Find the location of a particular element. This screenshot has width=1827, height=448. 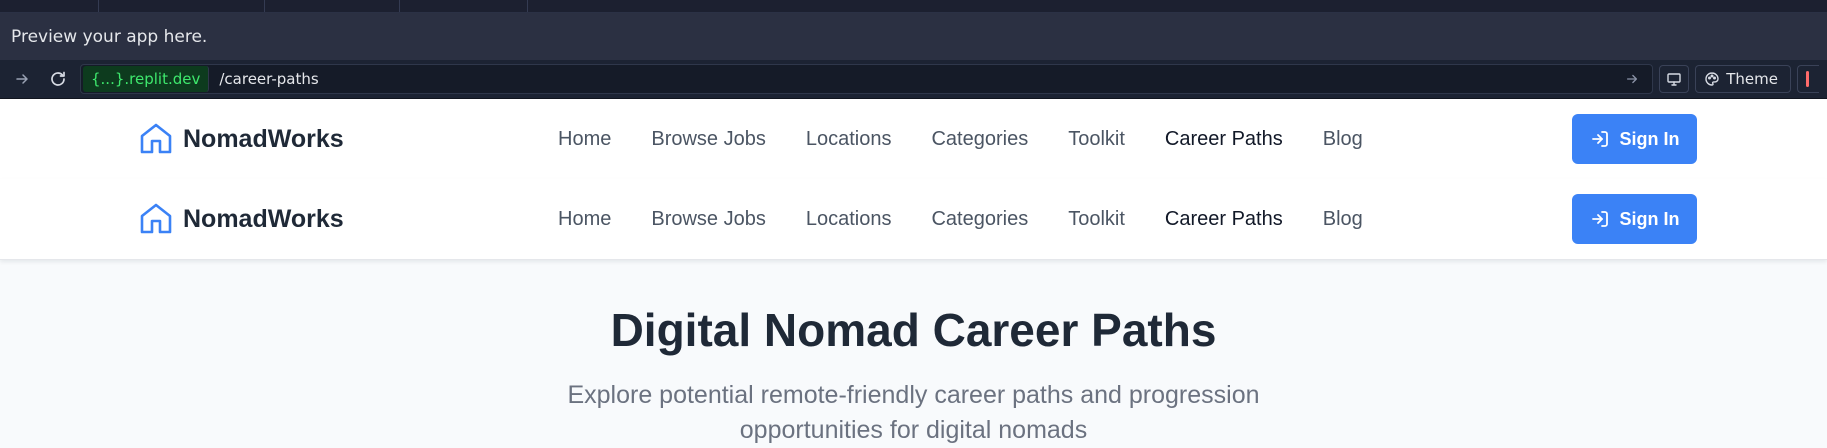

theme-button: Theme is located at coordinates (1743, 79).